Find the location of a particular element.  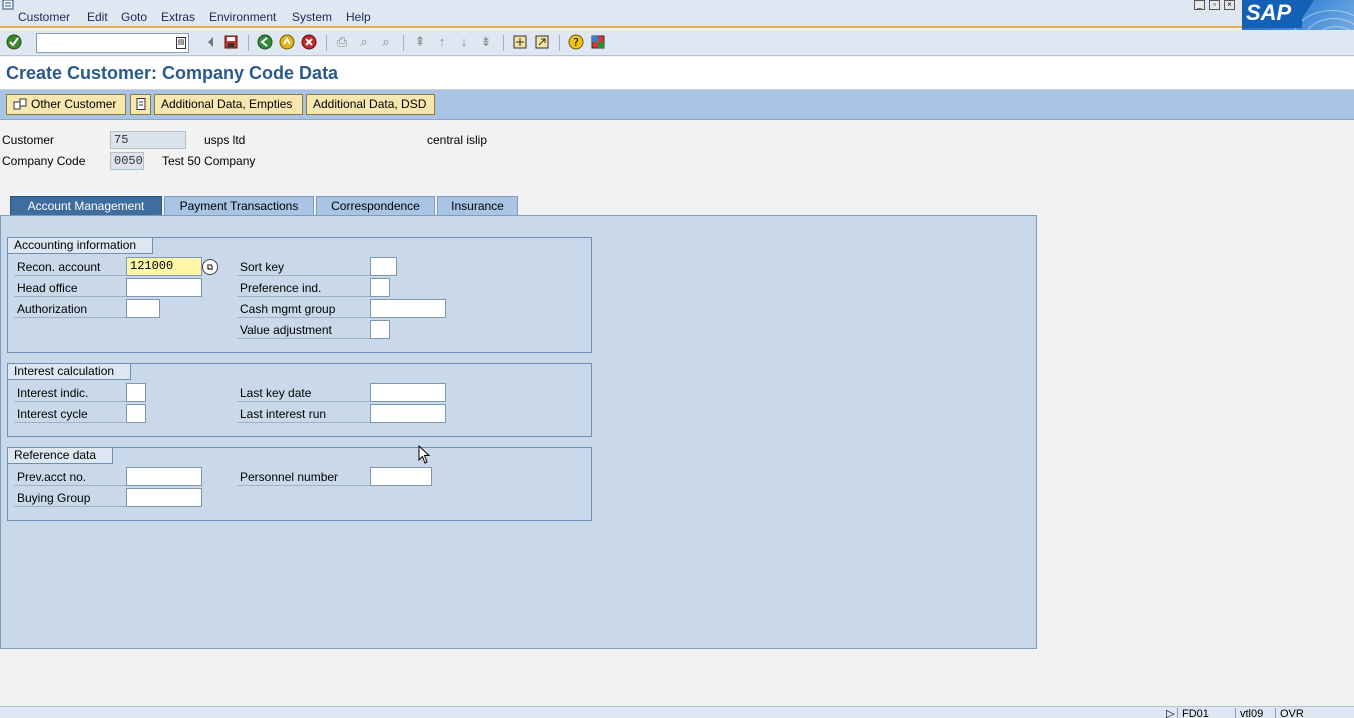

tab-insurance: Insurance is located at coordinates (477, 205).